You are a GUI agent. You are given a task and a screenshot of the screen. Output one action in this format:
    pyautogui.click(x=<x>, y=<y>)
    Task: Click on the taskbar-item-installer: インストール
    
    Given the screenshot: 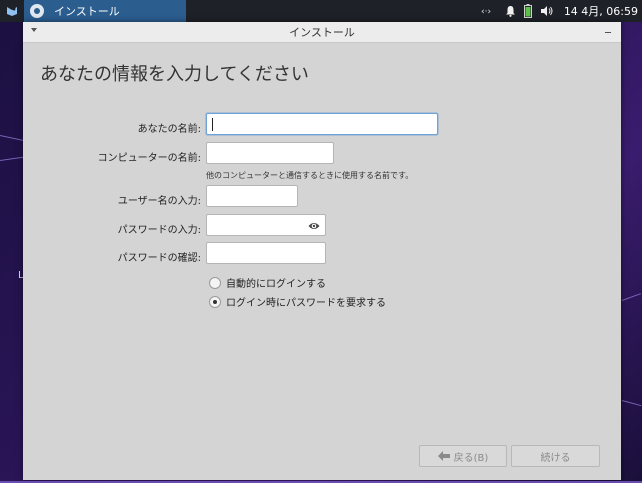 What is the action you would take?
    pyautogui.click(x=105, y=11)
    